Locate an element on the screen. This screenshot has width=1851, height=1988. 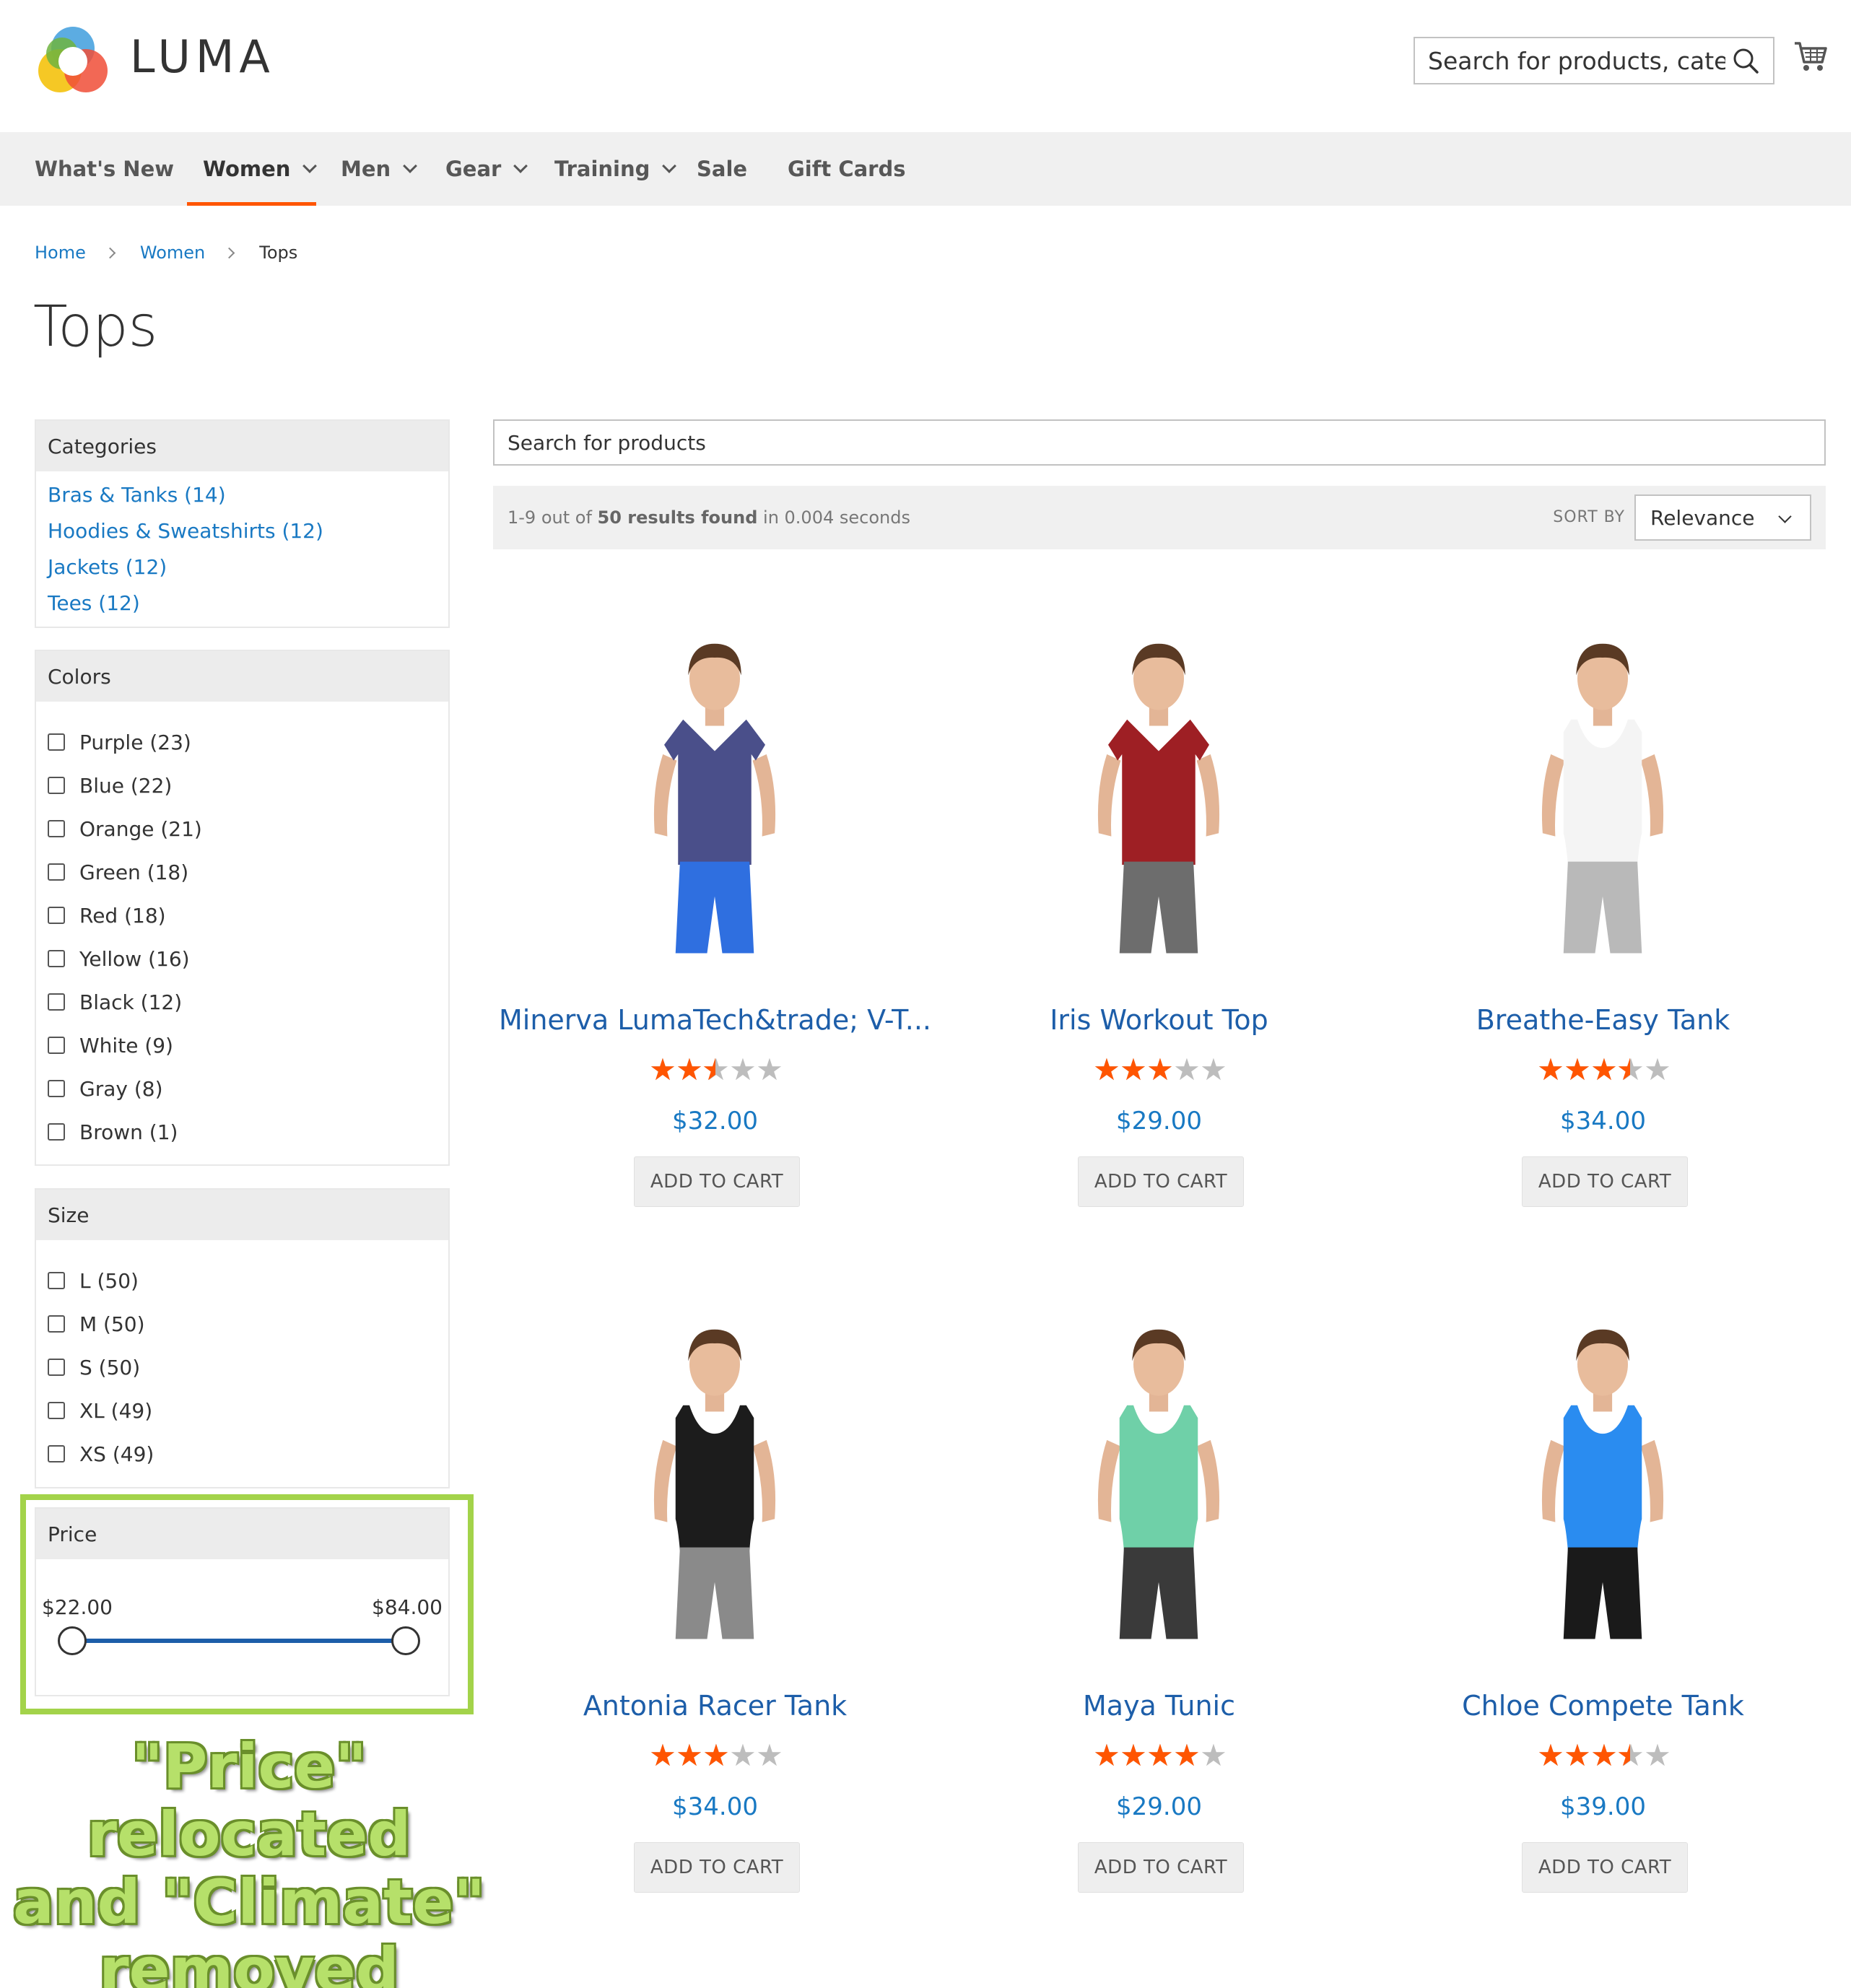
nav-item-whats-new: What's New is located at coordinates (104, 169).